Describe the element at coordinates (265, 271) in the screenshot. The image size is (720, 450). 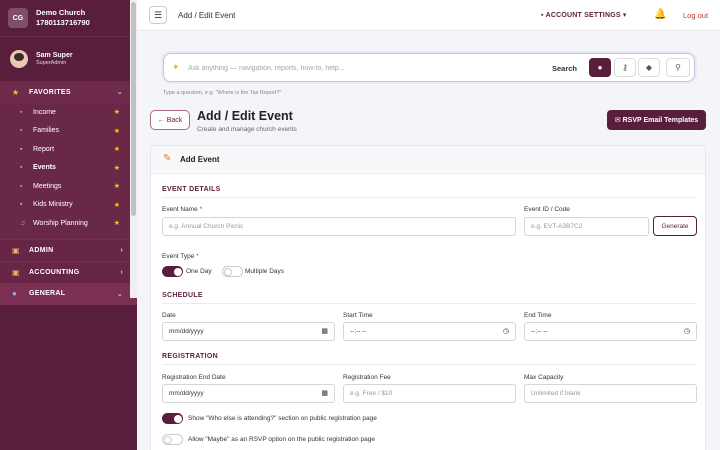
I see `multiple-days-label: Multiple Days` at that location.